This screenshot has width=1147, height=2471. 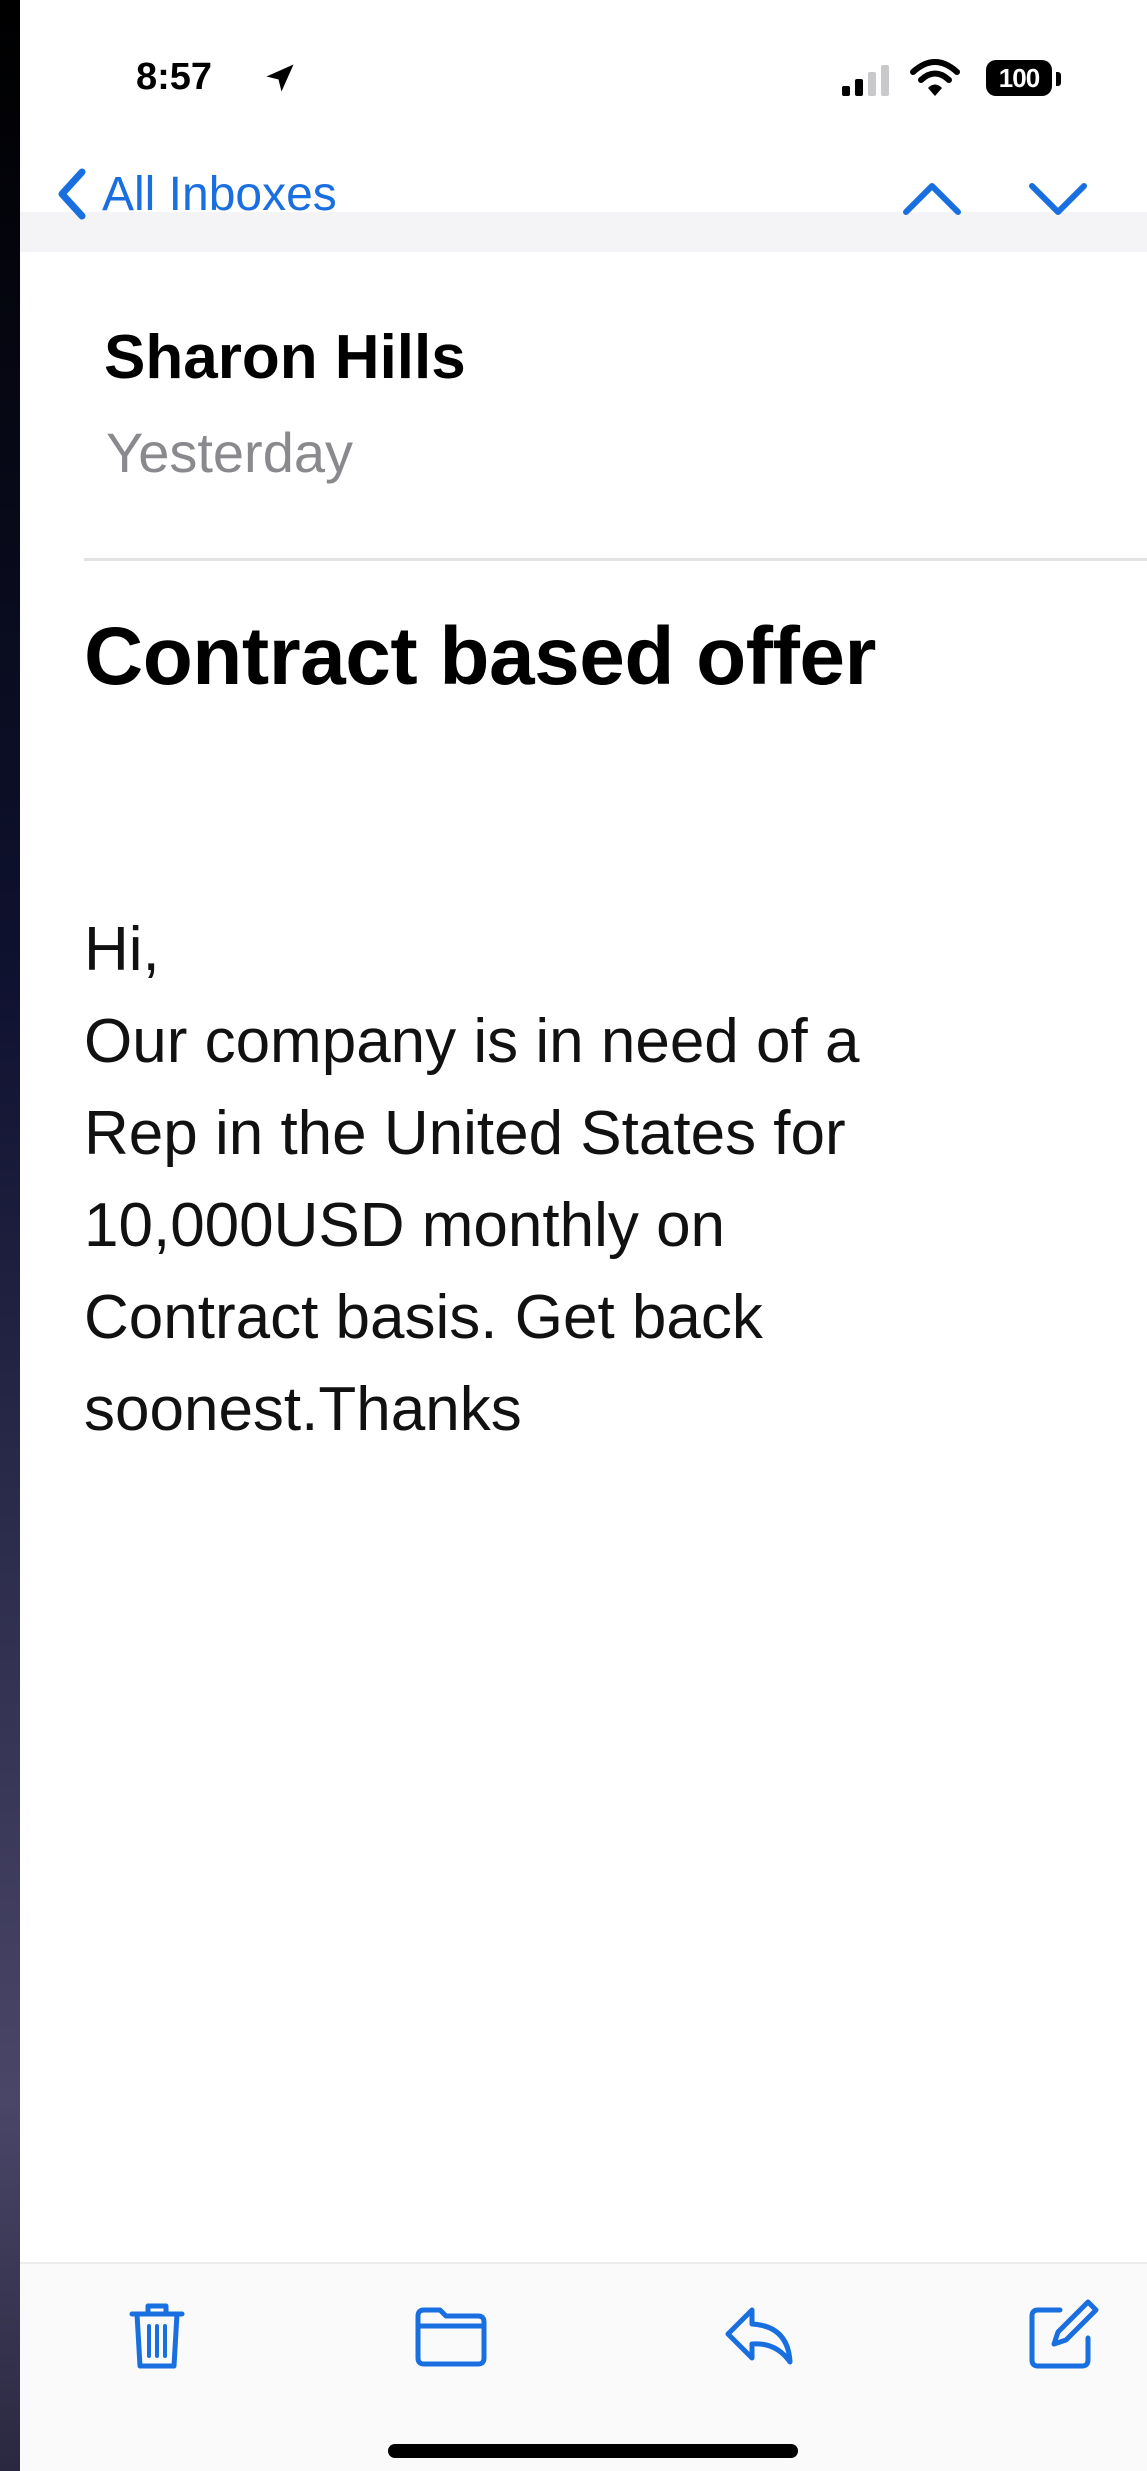 What do you see at coordinates (303, 1409) in the screenshot?
I see `body-line: soonest.Thanks` at bounding box center [303, 1409].